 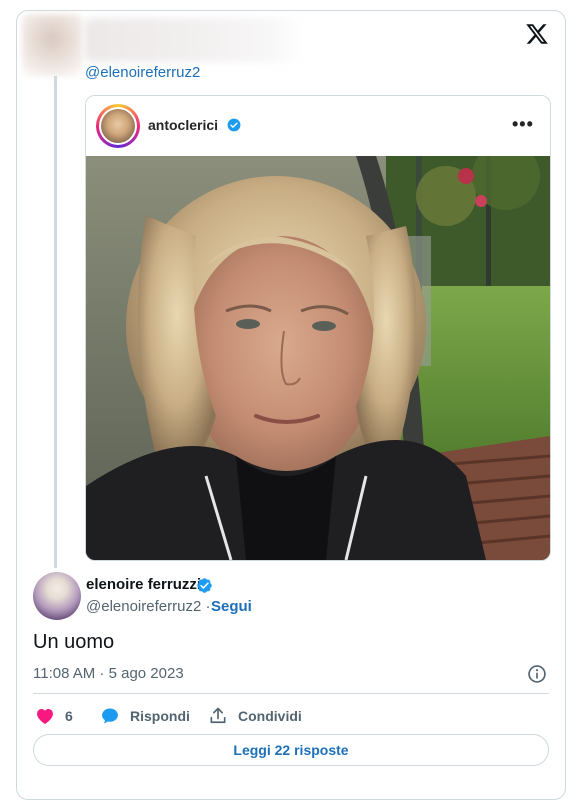 What do you see at coordinates (52, 45) in the screenshot?
I see `blurred-avatar` at bounding box center [52, 45].